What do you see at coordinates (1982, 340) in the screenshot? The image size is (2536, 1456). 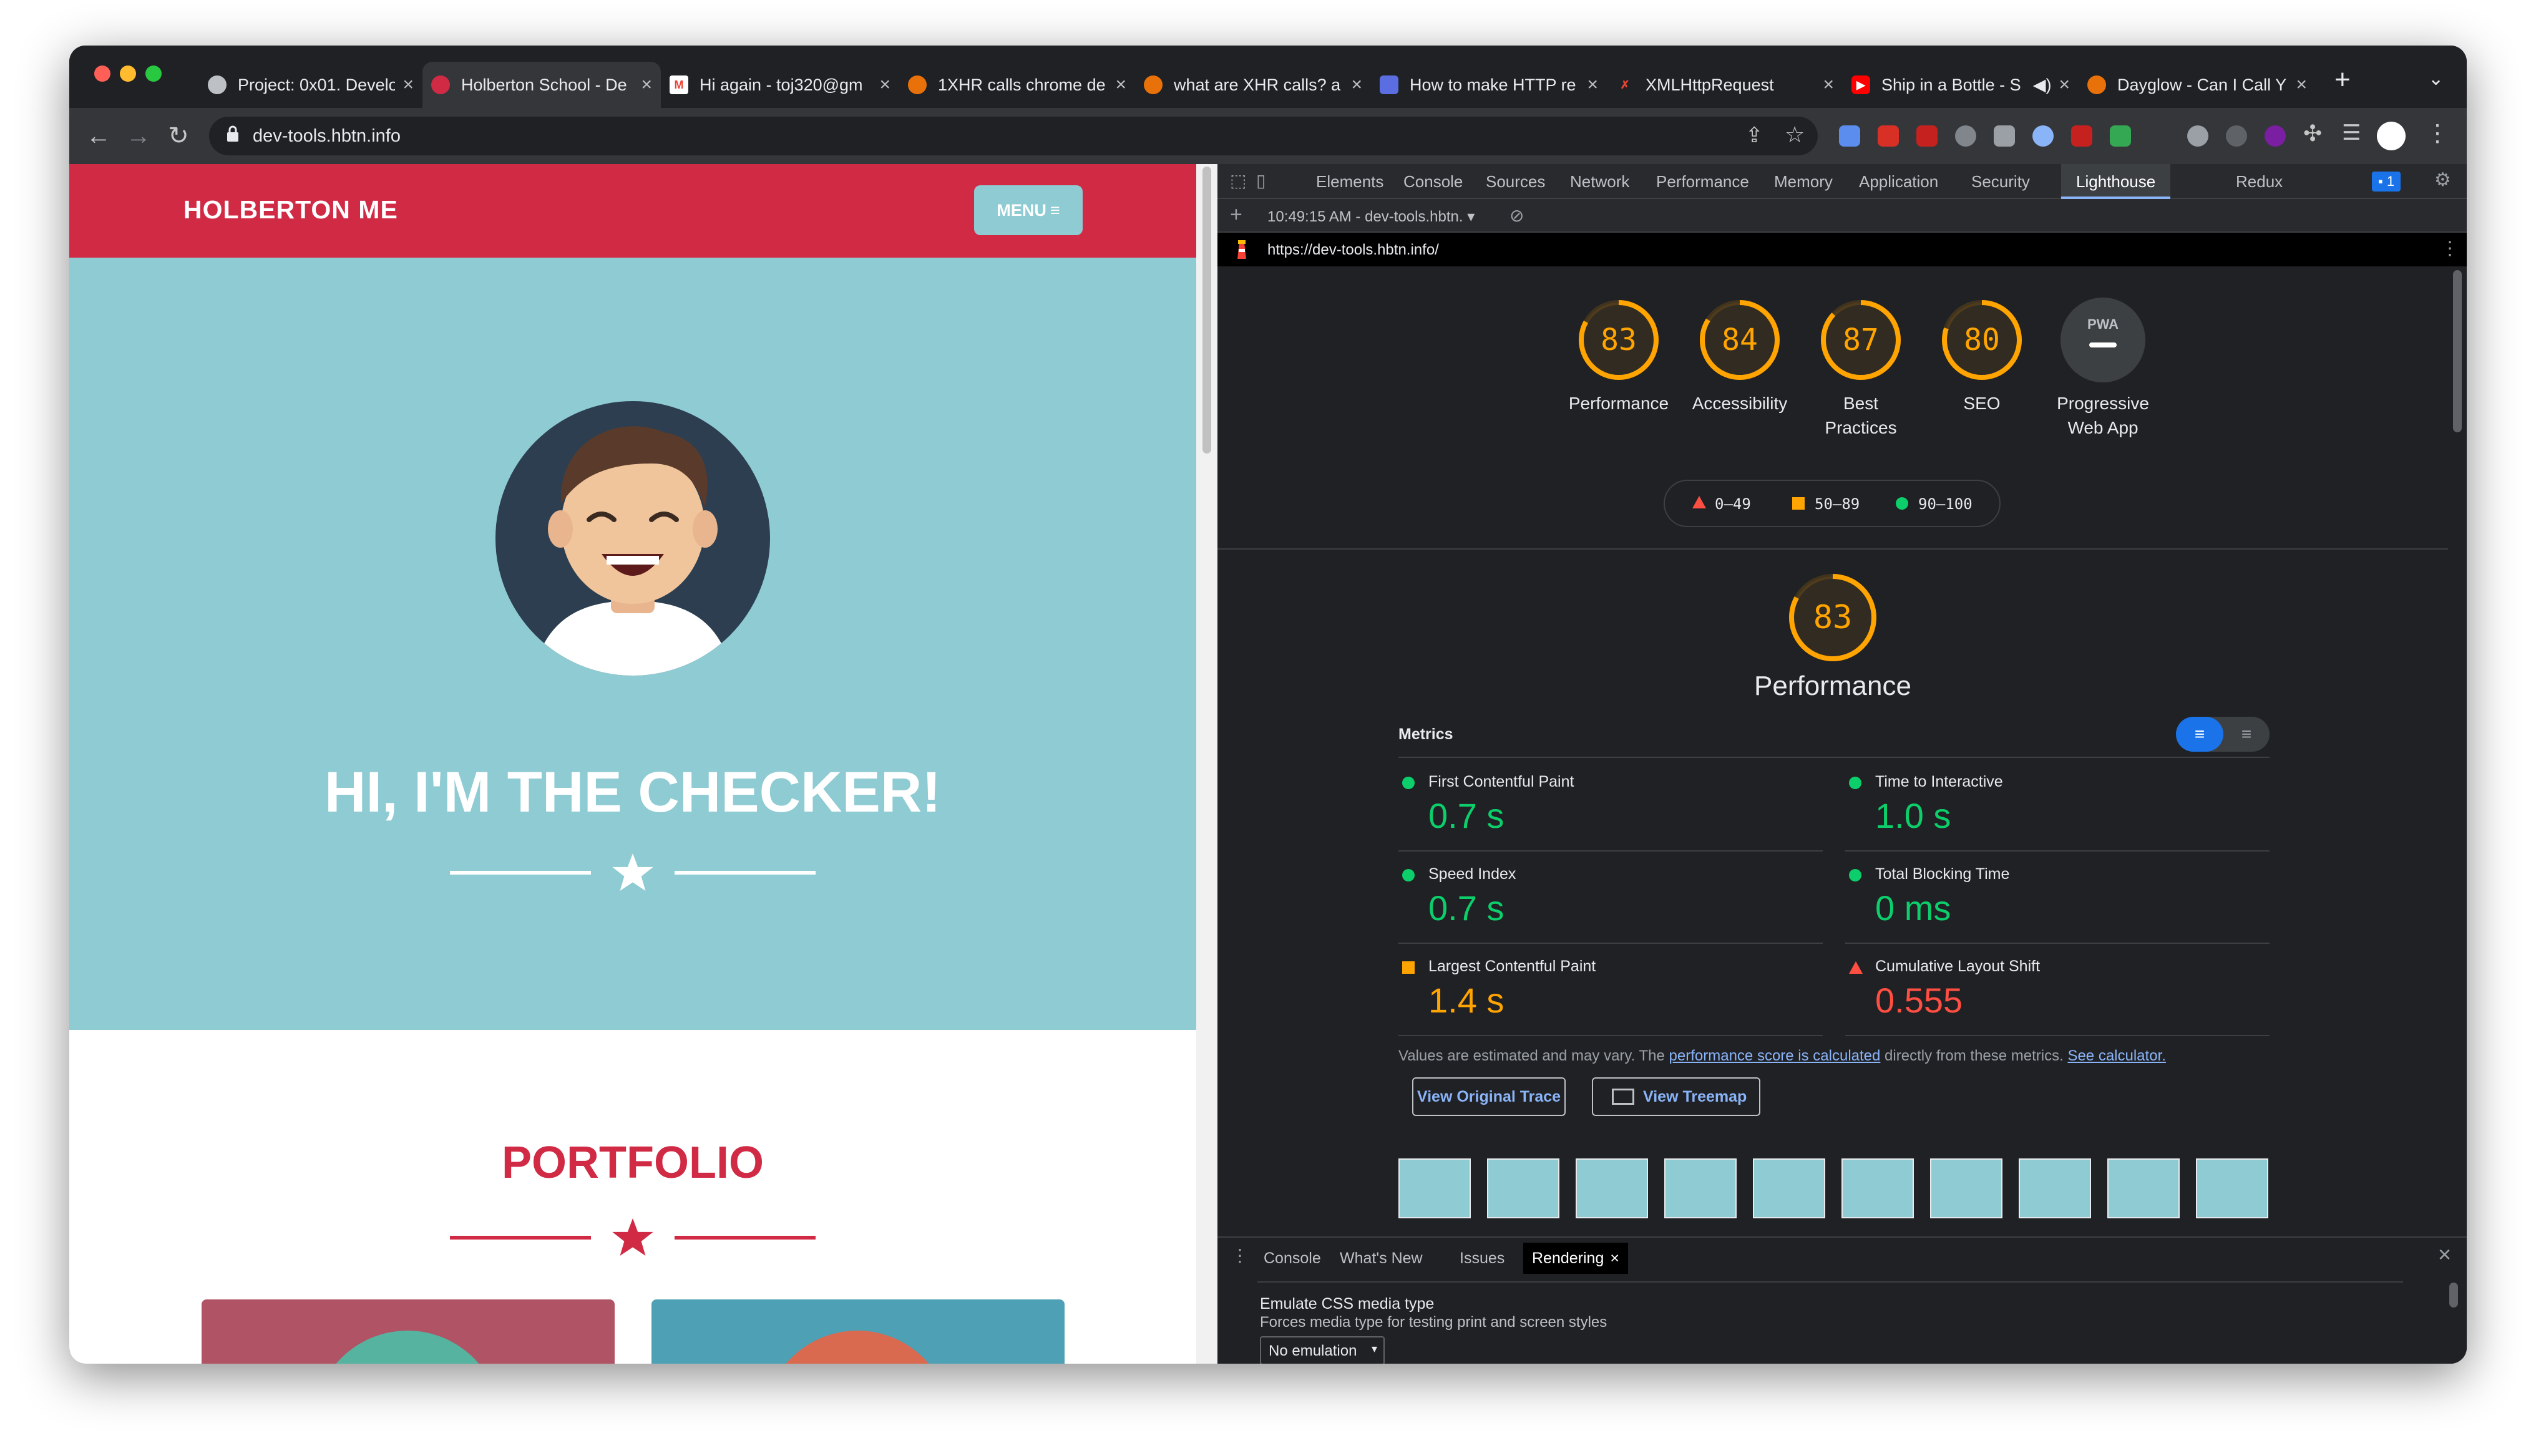 I see `score-gauge-seo: 80` at bounding box center [1982, 340].